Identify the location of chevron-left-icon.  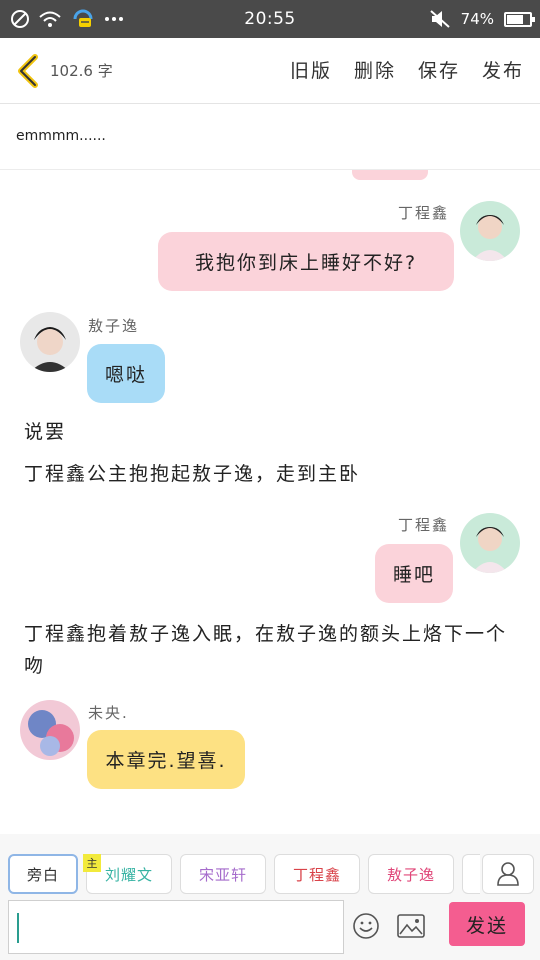
(28, 71).